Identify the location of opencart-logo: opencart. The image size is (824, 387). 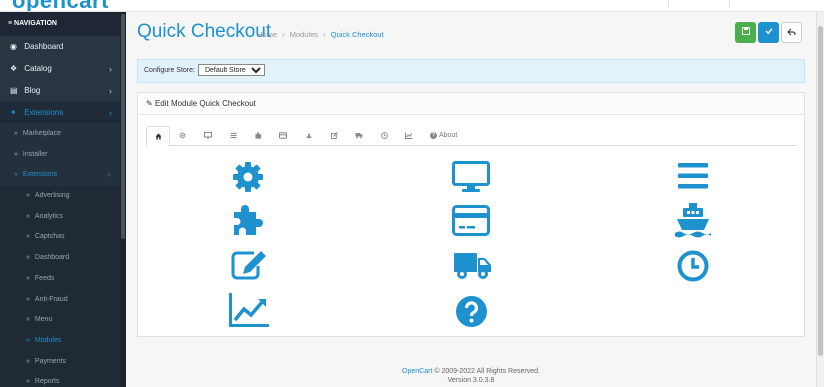
(60, 5).